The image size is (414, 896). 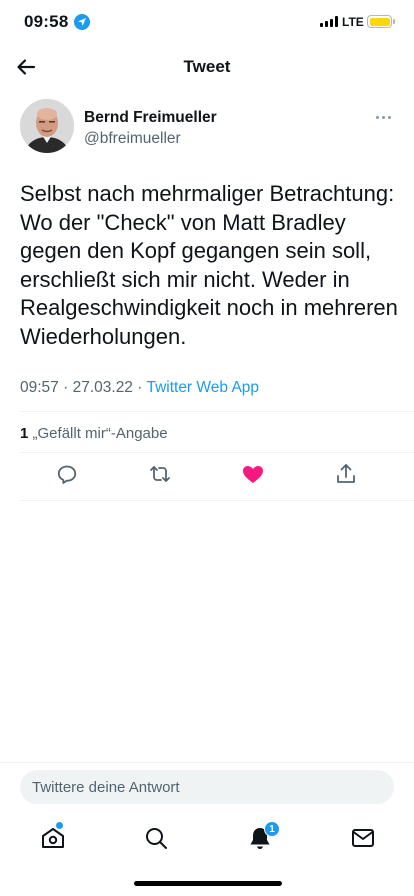 What do you see at coordinates (353, 22) in the screenshot?
I see `network-type: LTE` at bounding box center [353, 22].